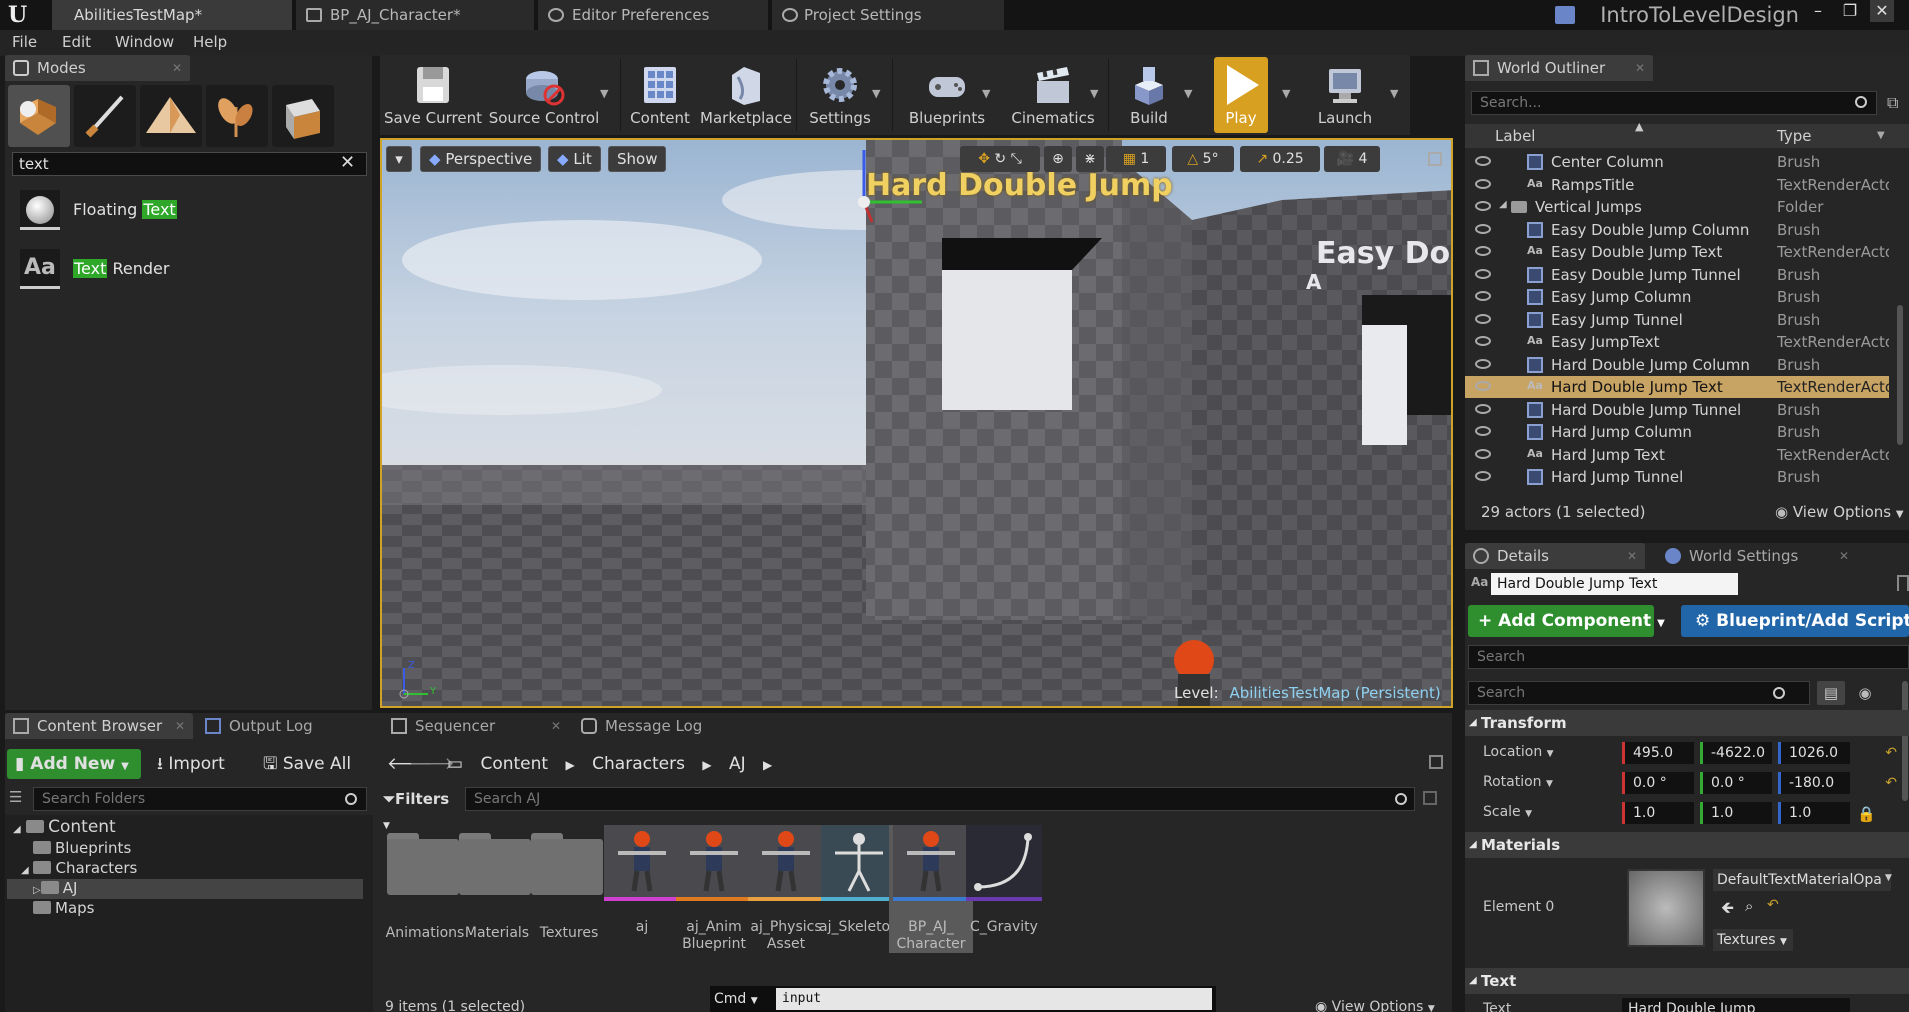 The image size is (1909, 1012). I want to click on add-component-button: + Add Component ▼, so click(1566, 621).